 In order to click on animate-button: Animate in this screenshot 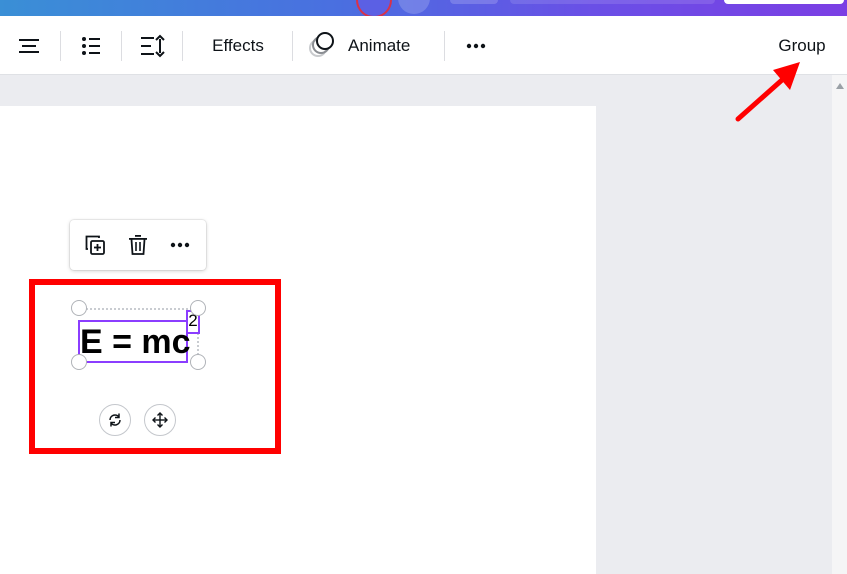, I will do `click(368, 46)`.